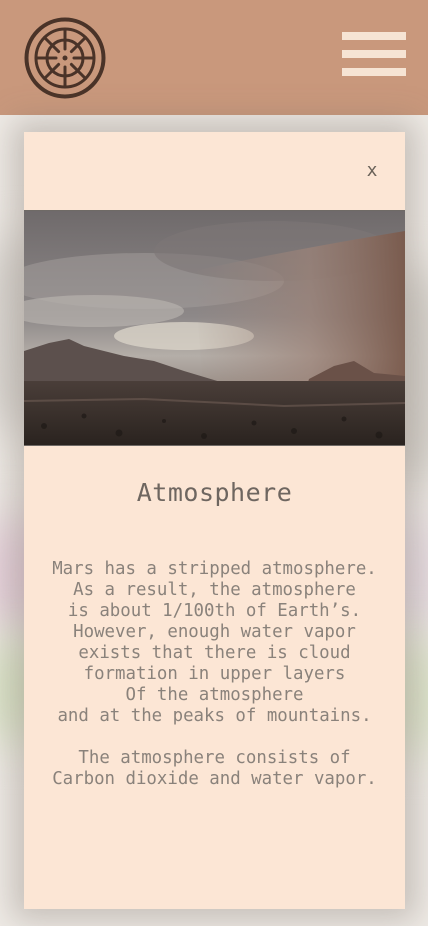 The image size is (428, 926). I want to click on menu-bar-bottom, so click(374, 72).